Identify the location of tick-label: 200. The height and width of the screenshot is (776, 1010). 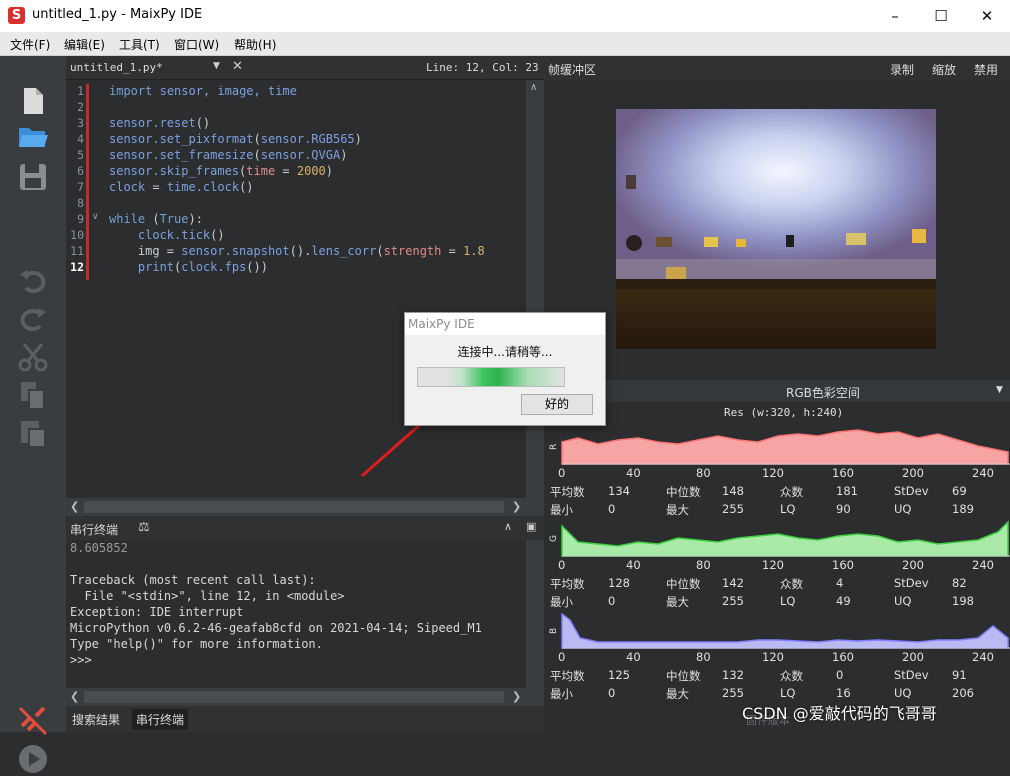
(913, 657).